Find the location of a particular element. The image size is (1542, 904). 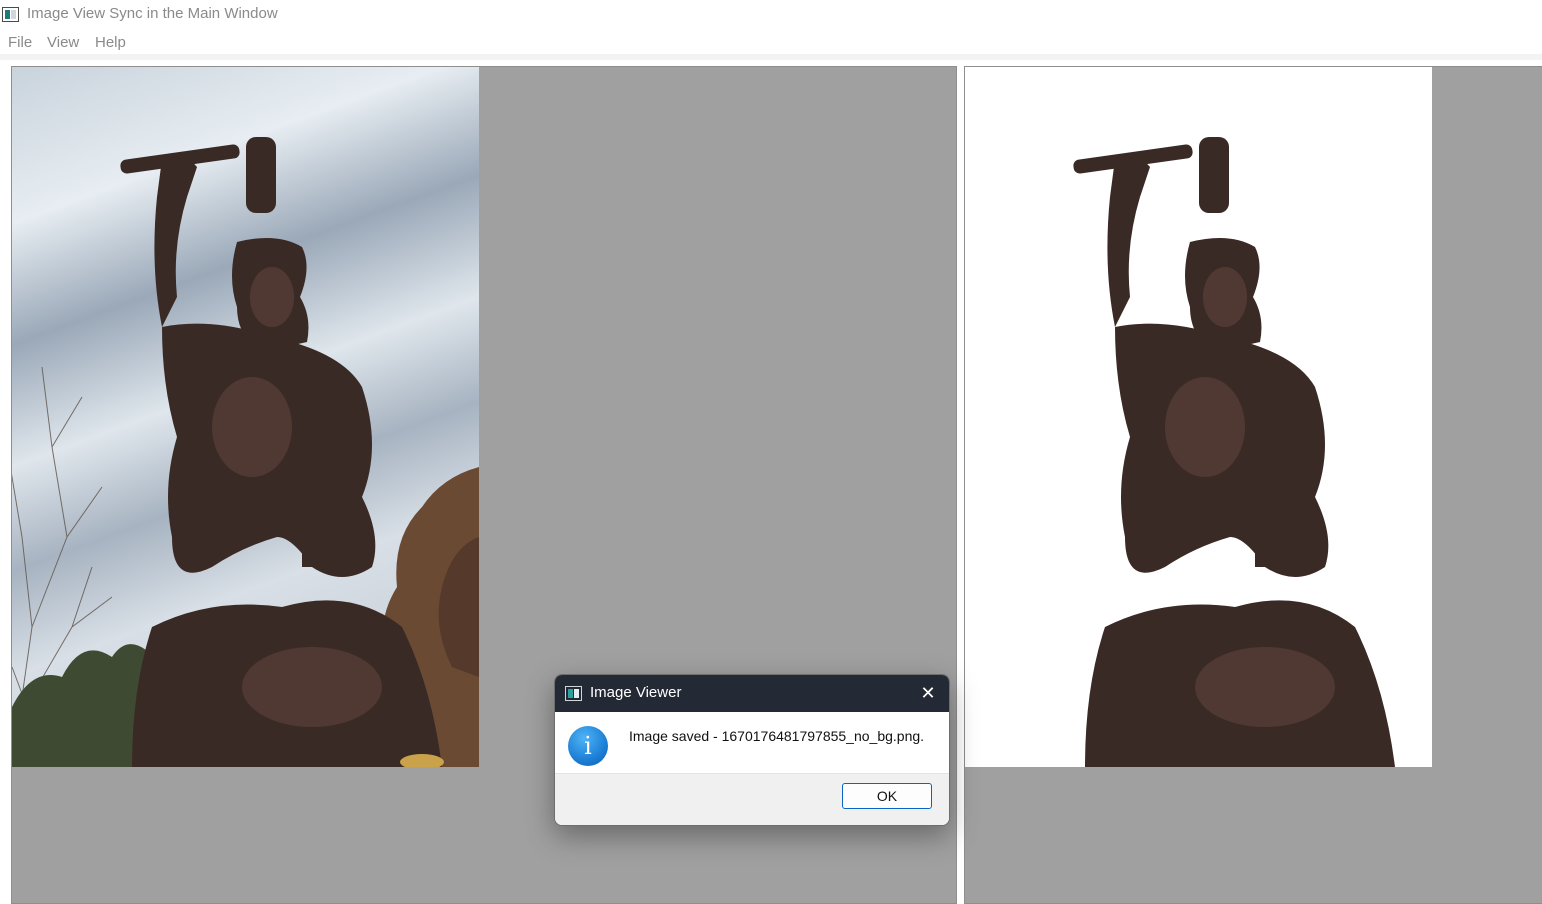

info-icon: i is located at coordinates (588, 746).